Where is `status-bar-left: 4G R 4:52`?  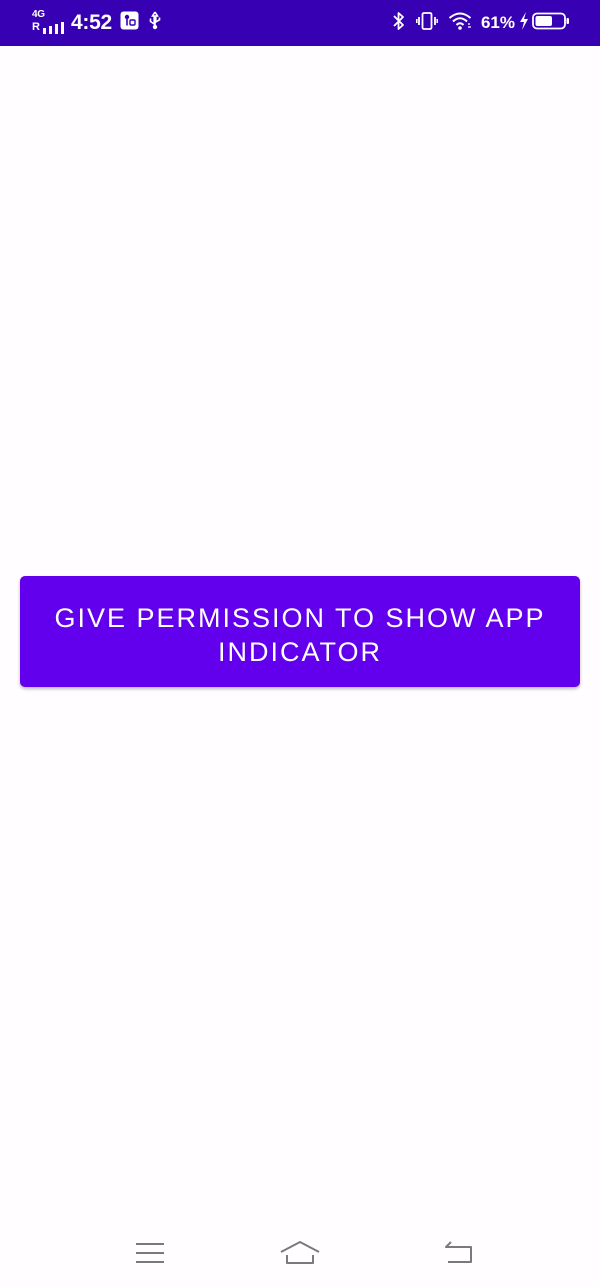
status-bar-left: 4G R 4:52 is located at coordinates (97, 23).